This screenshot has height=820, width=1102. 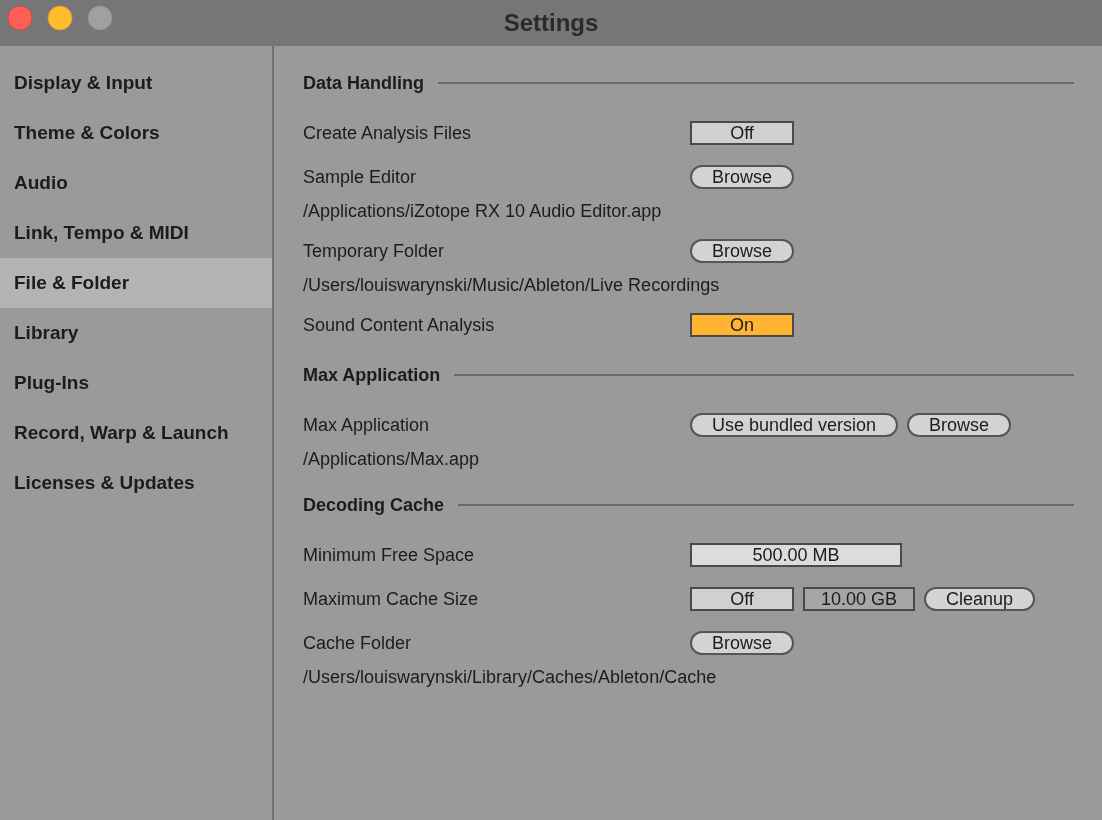 What do you see at coordinates (374, 505) in the screenshot?
I see `section-title: Decoding Cache` at bounding box center [374, 505].